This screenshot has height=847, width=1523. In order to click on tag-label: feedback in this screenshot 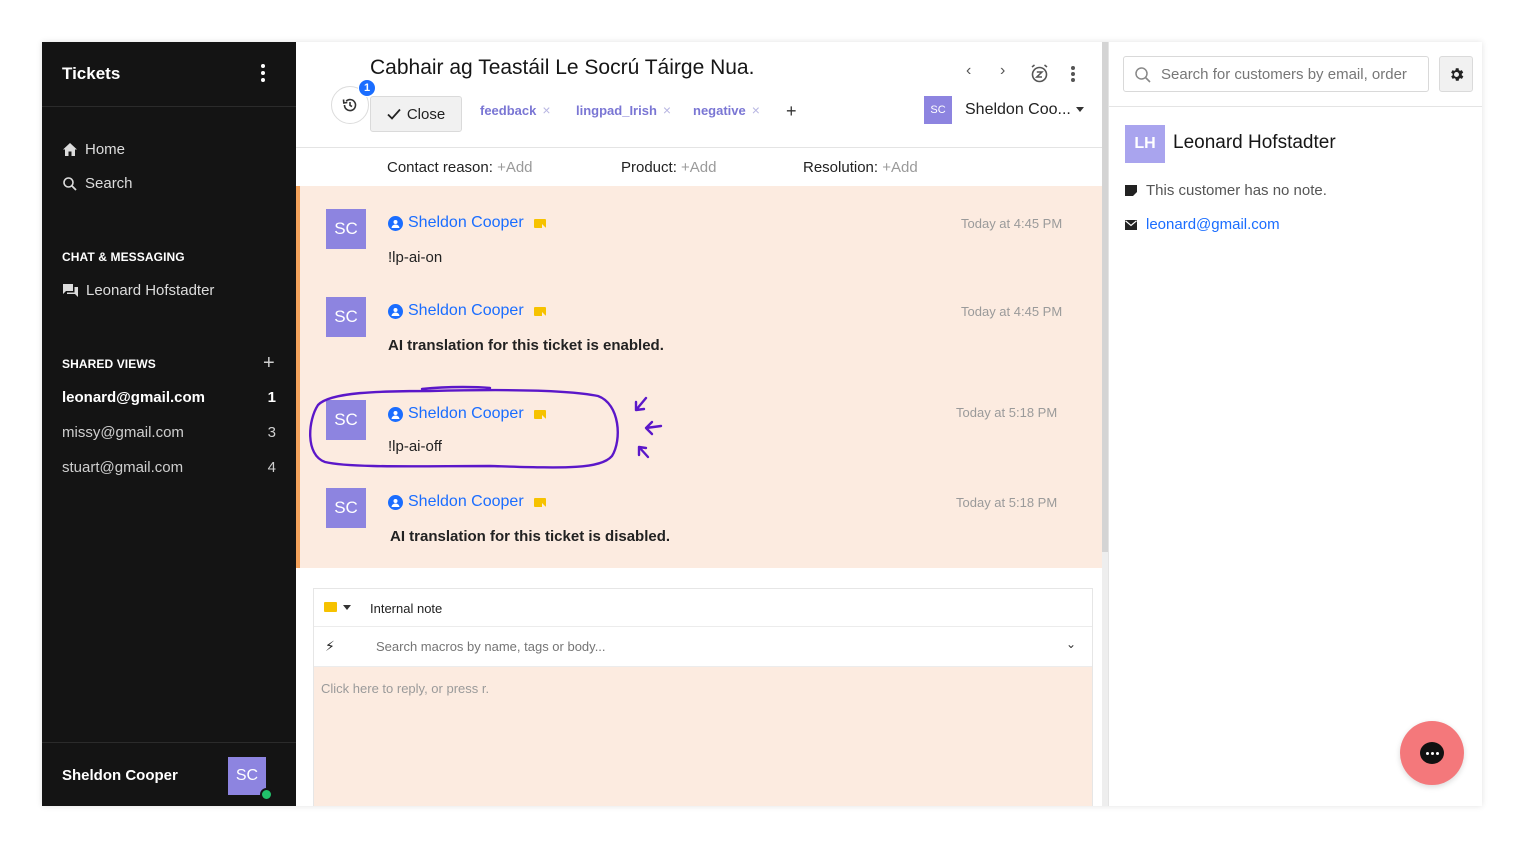, I will do `click(508, 110)`.